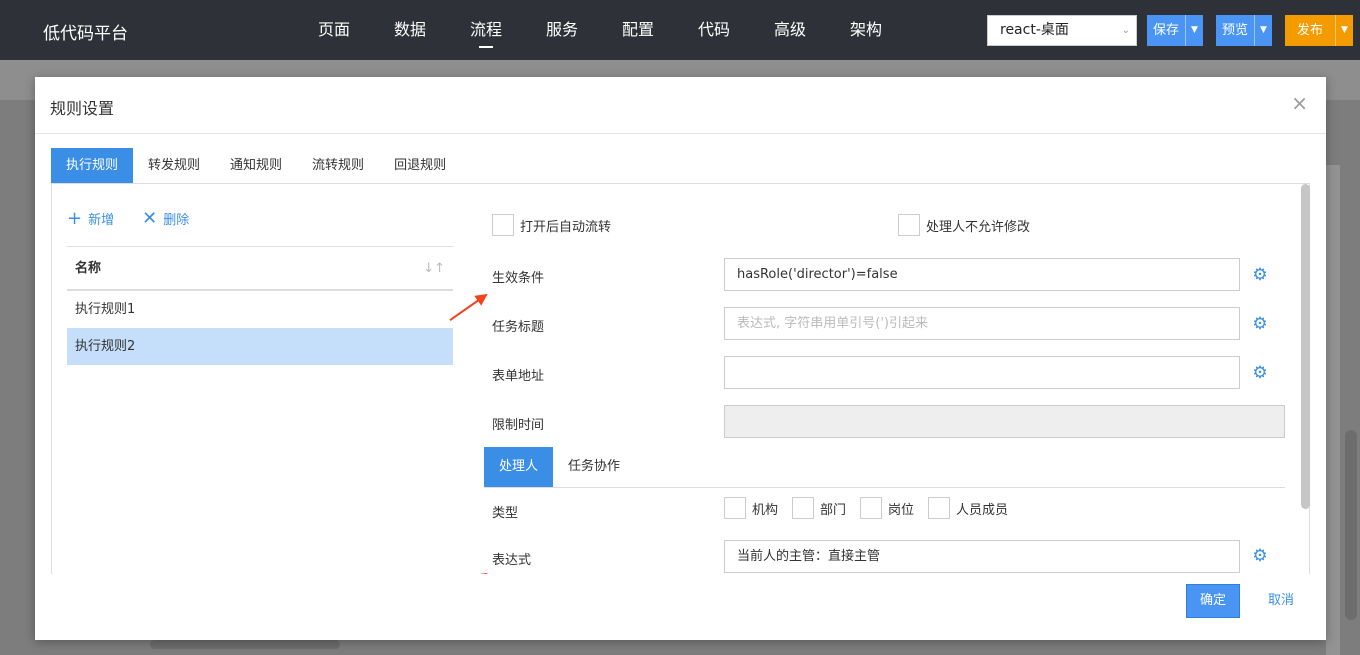 This screenshot has width=1360, height=655. Describe the element at coordinates (638, 30) in the screenshot. I see `nav-item-config: 配置` at that location.